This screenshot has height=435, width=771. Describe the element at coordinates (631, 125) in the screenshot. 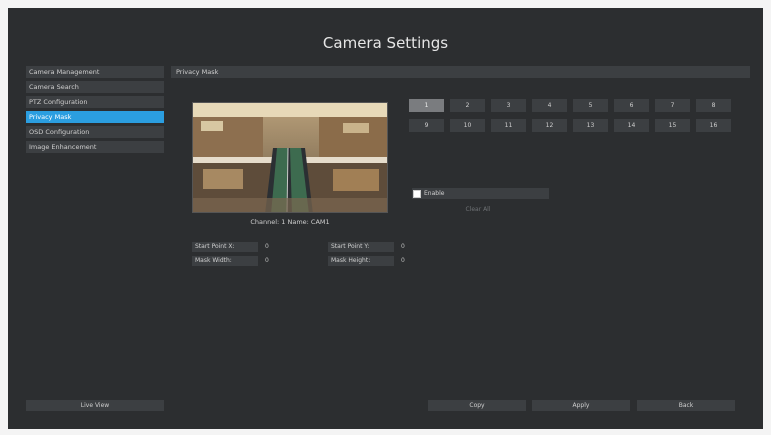

I see `mask-area-button: 14` at that location.